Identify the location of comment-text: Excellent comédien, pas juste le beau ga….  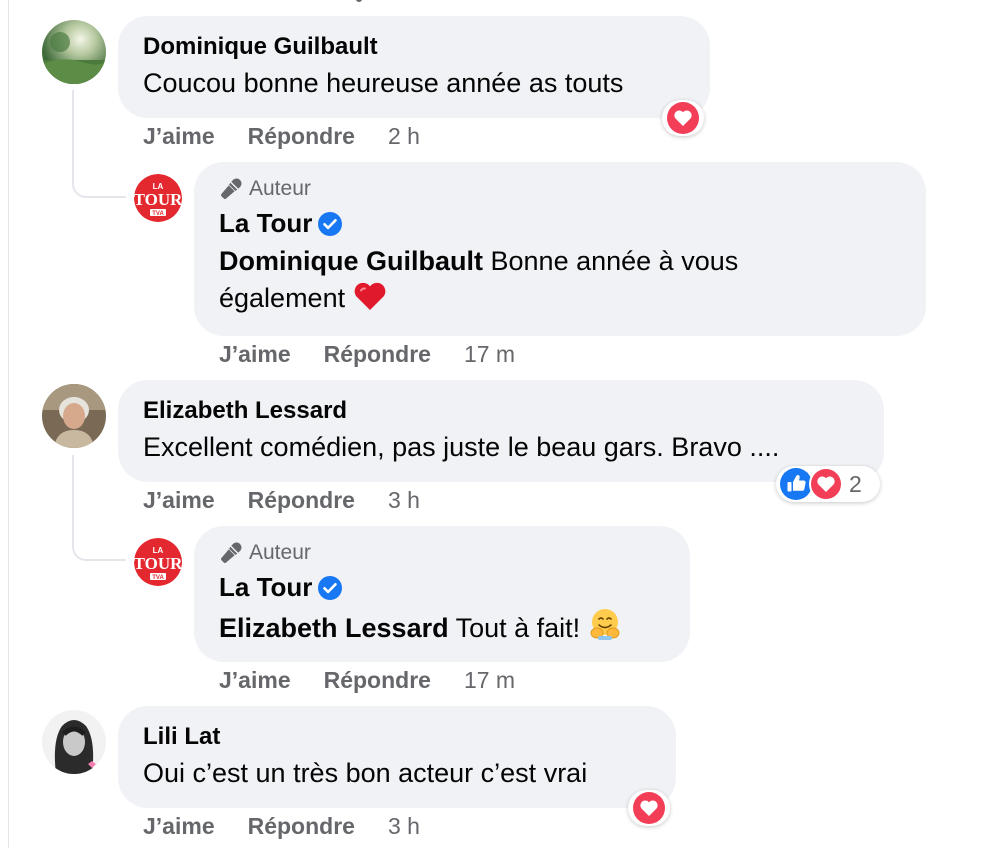
(461, 447).